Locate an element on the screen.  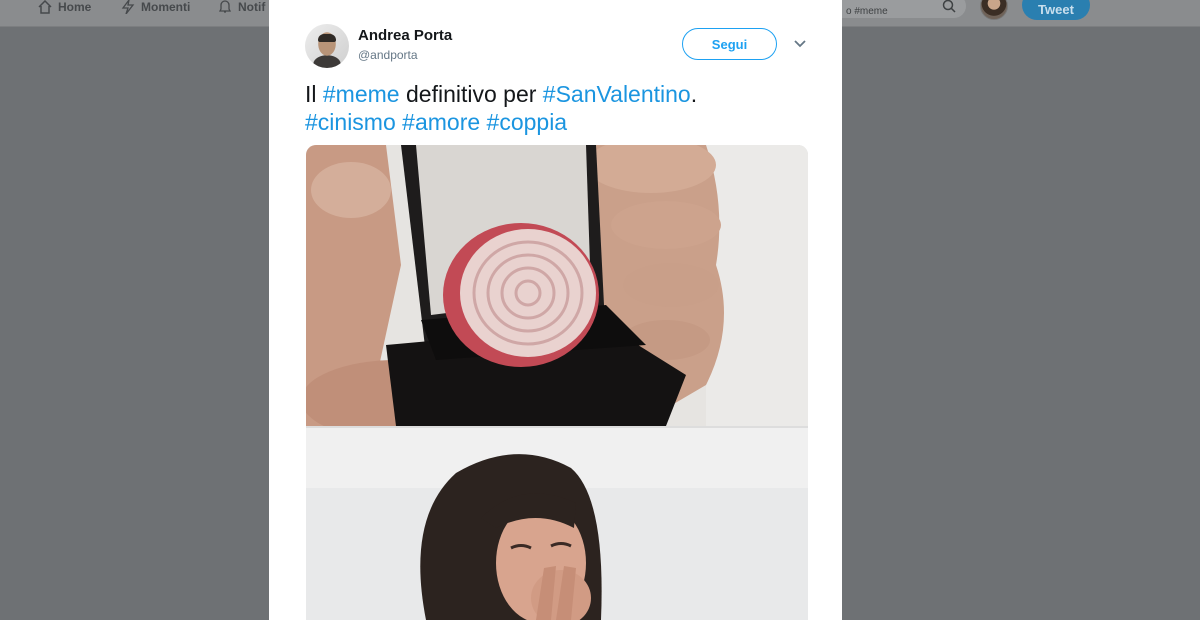
tweet-text-part: . is located at coordinates (694, 94).